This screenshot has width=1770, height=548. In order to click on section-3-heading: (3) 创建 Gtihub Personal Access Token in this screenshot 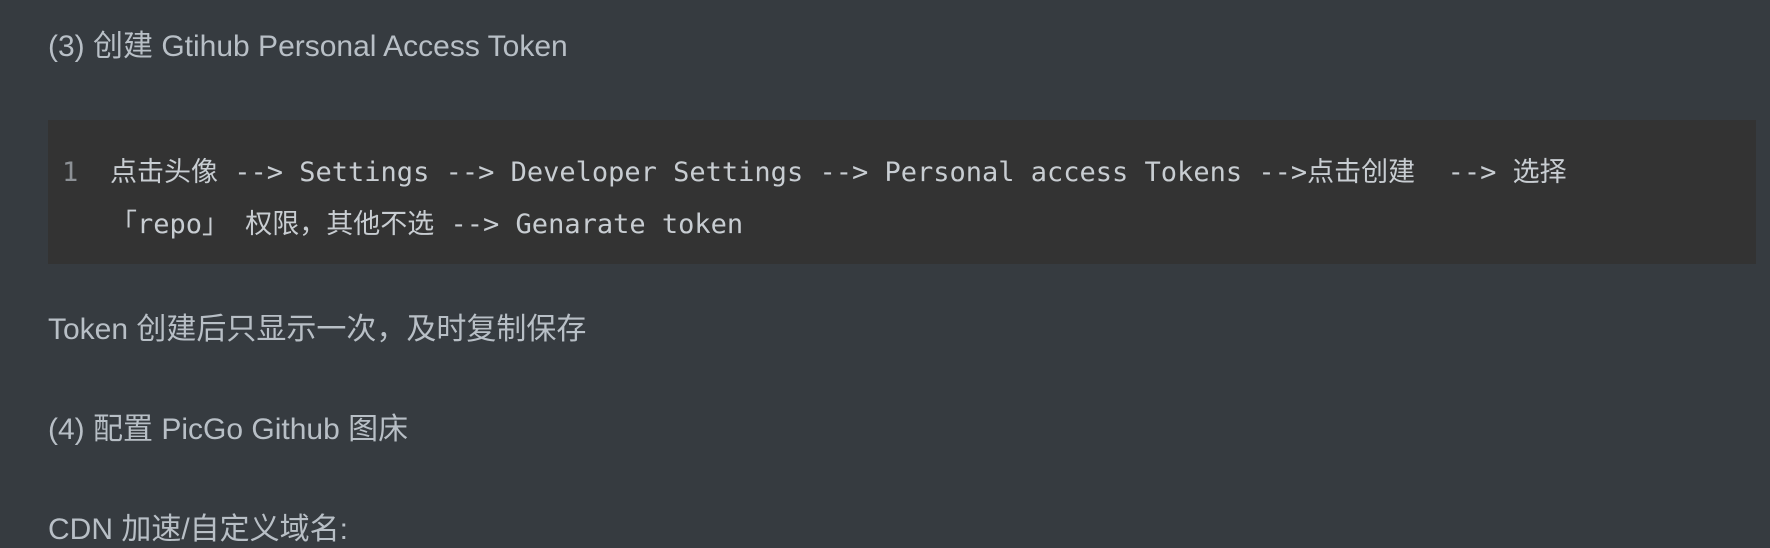, I will do `click(308, 46)`.